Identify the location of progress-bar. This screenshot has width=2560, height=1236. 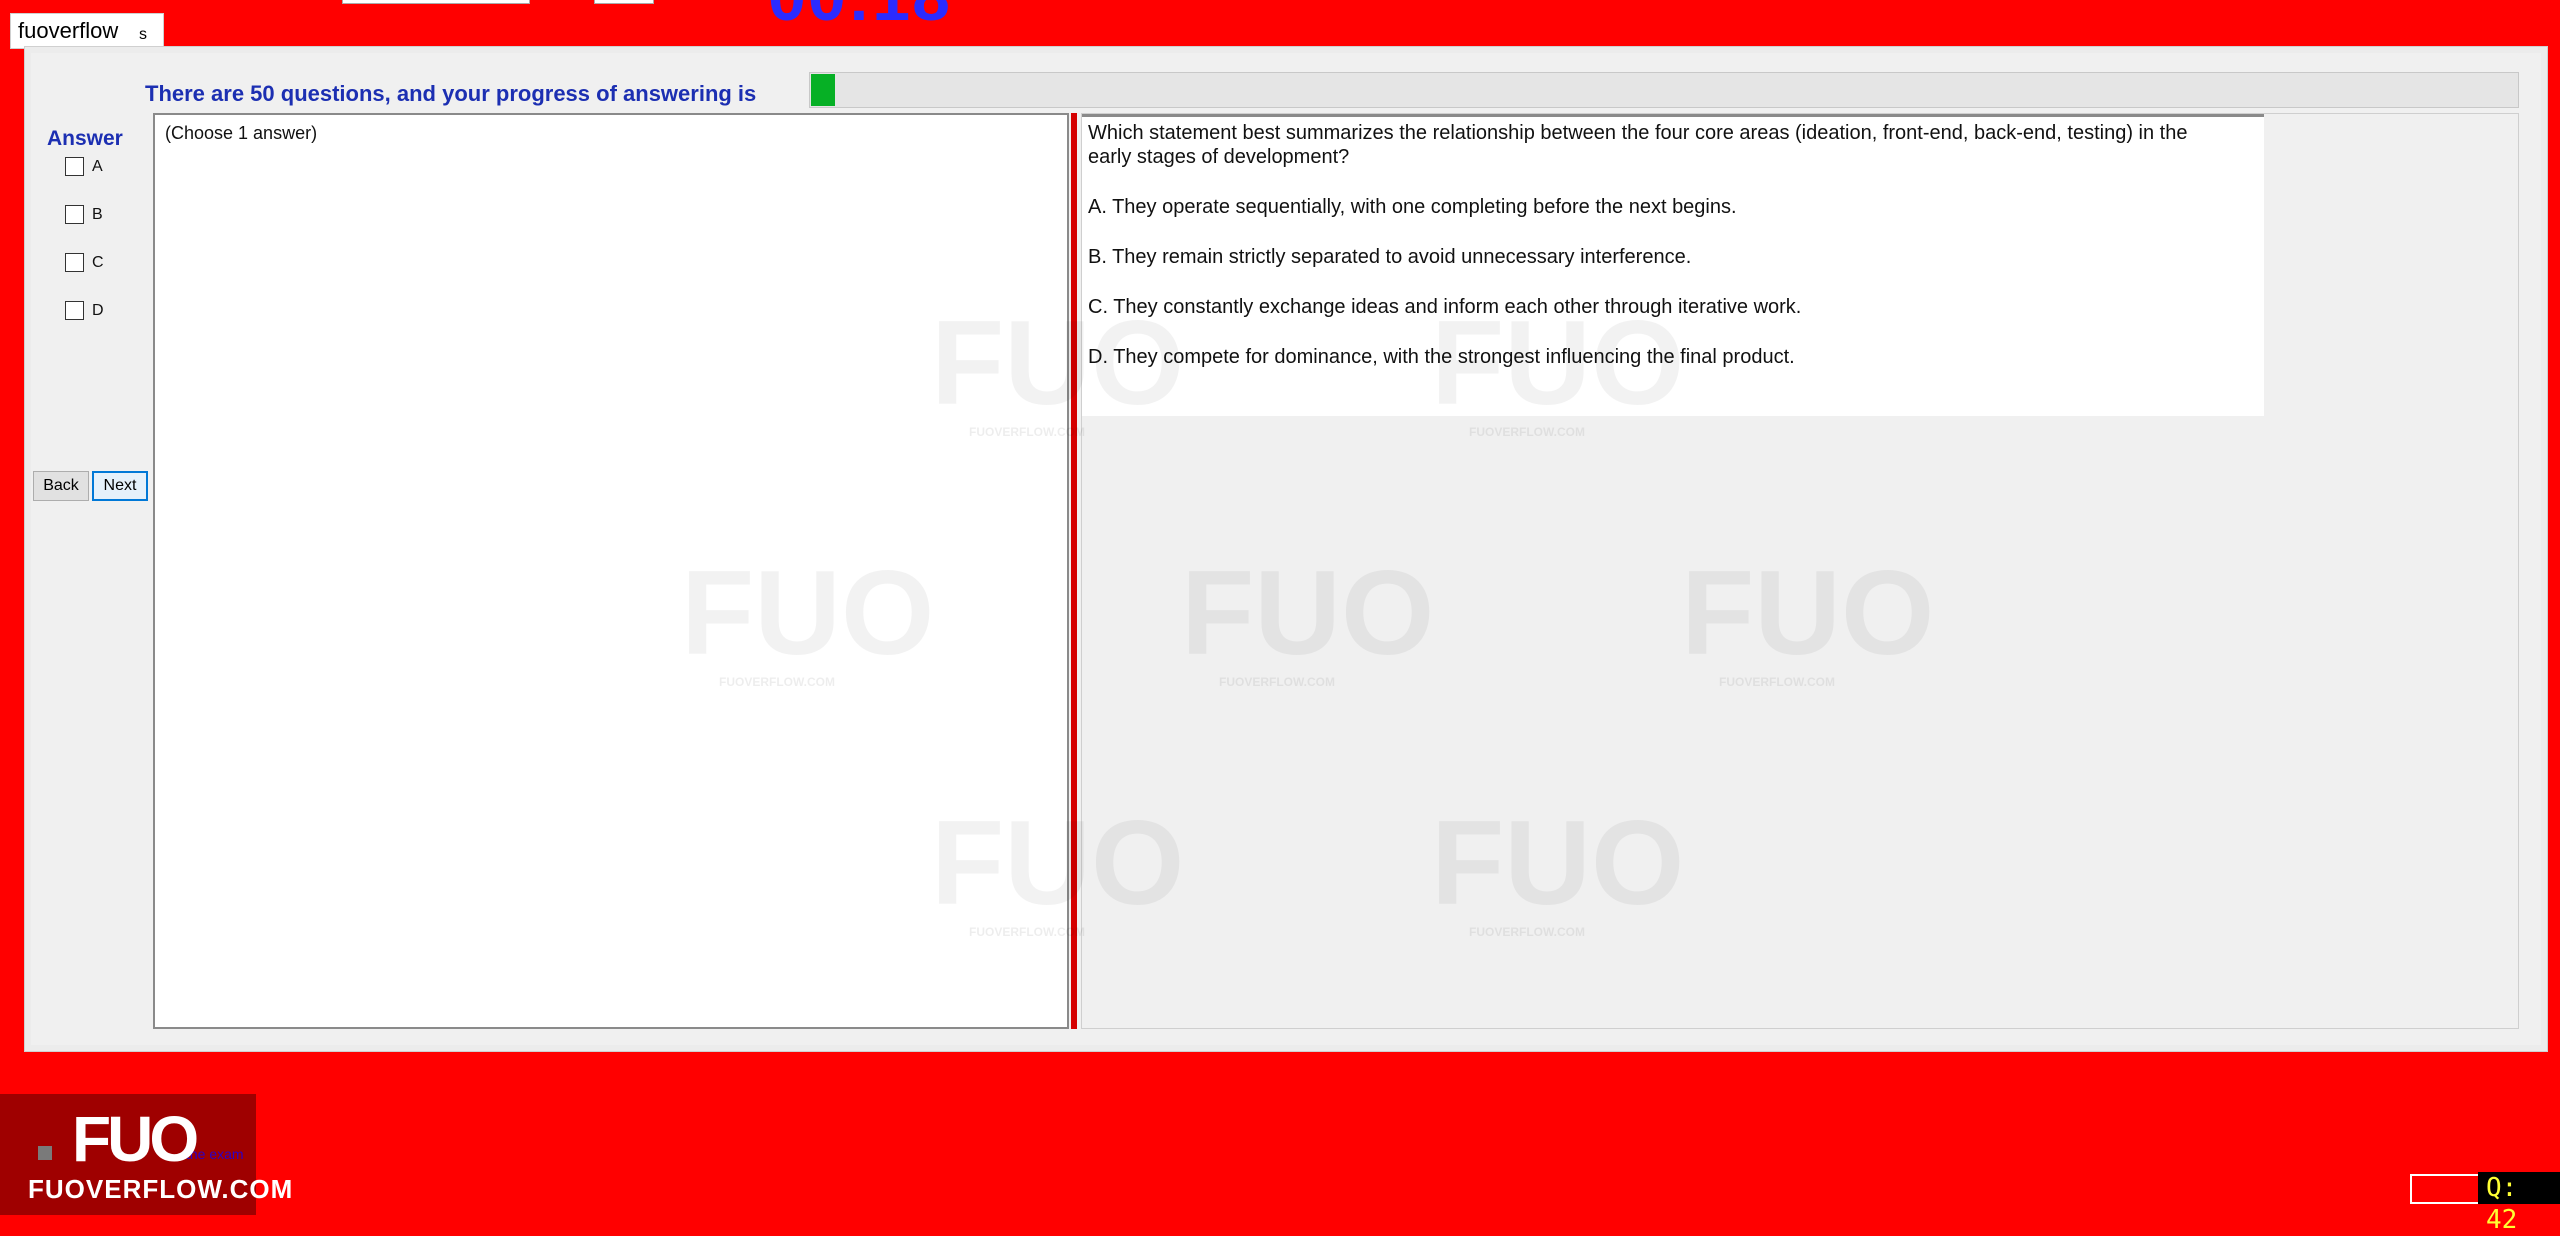
(1664, 90).